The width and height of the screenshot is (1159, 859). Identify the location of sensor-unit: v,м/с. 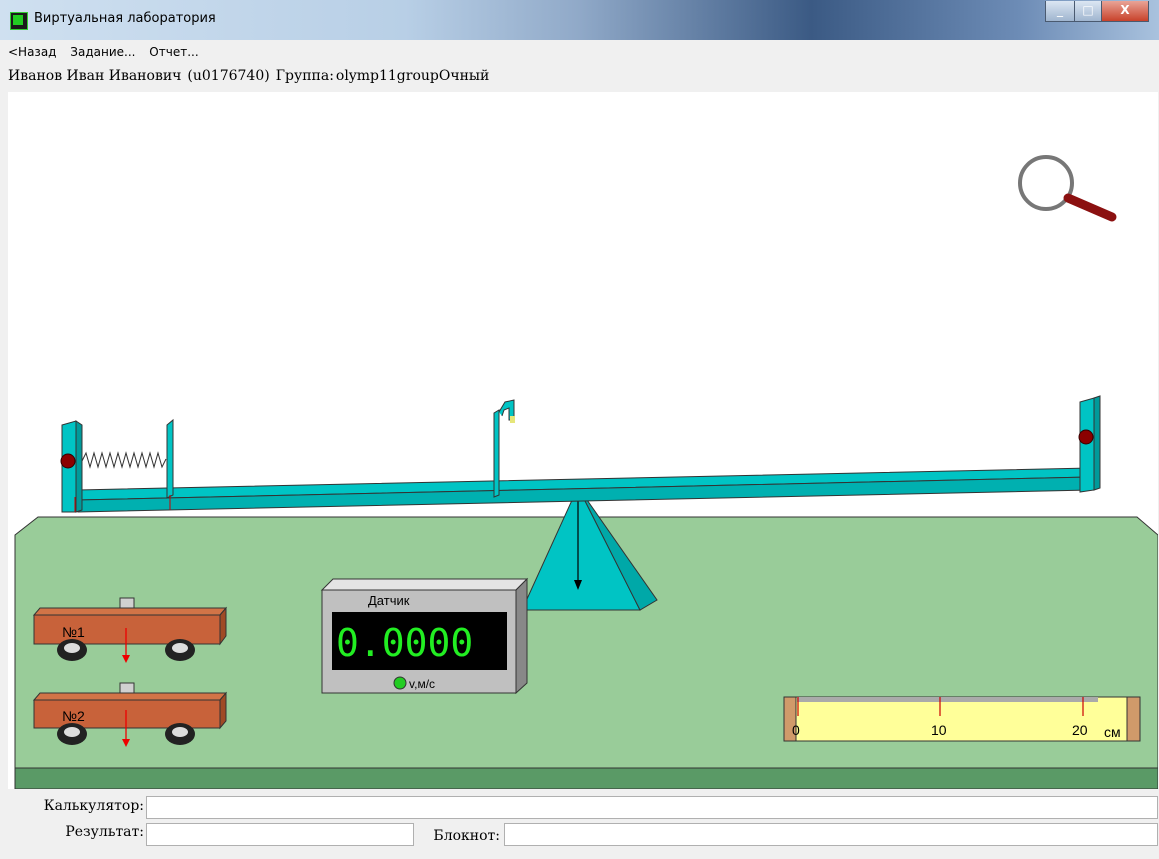
(422, 684).